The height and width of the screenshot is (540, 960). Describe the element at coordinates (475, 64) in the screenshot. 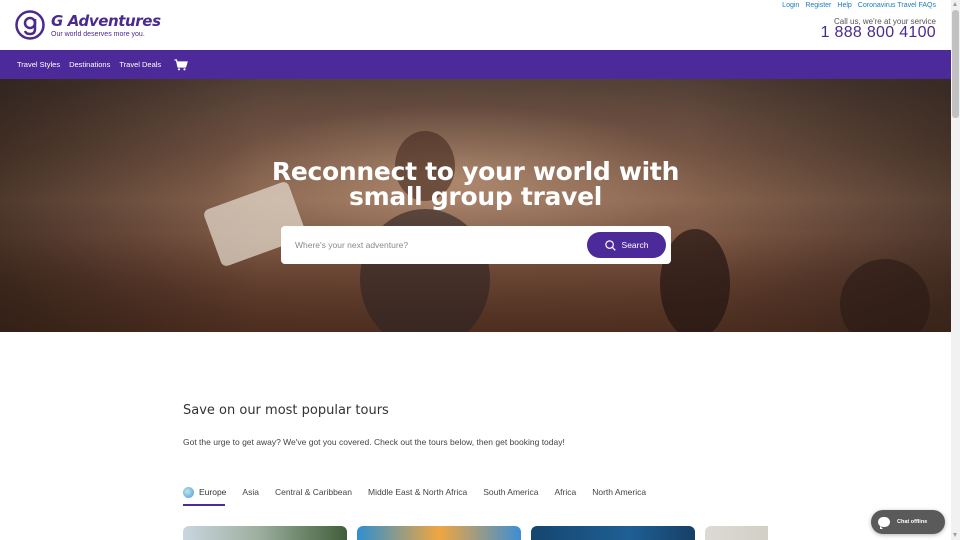

I see `main-nav: Travel Styles Destinations Travel Deals` at that location.